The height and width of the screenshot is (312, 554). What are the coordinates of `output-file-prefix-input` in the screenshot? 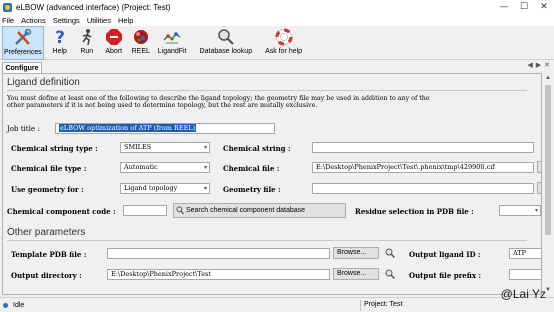 It's located at (525, 274).